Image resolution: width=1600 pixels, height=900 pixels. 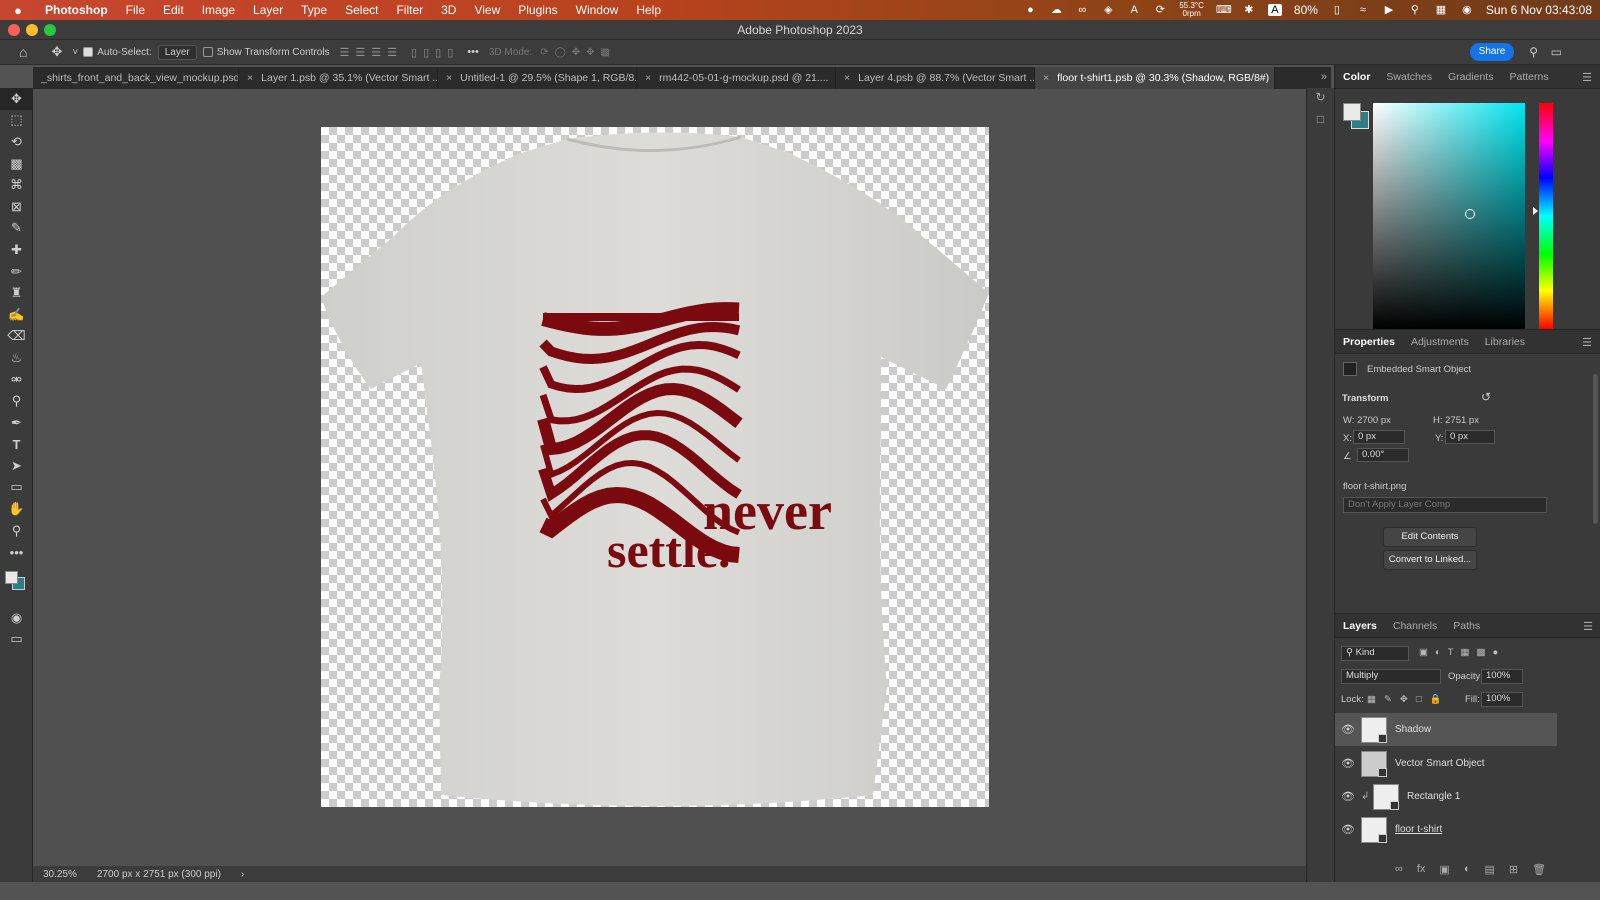 What do you see at coordinates (16, 250) in the screenshot?
I see `healing-brush-tool-icon: ✚` at bounding box center [16, 250].